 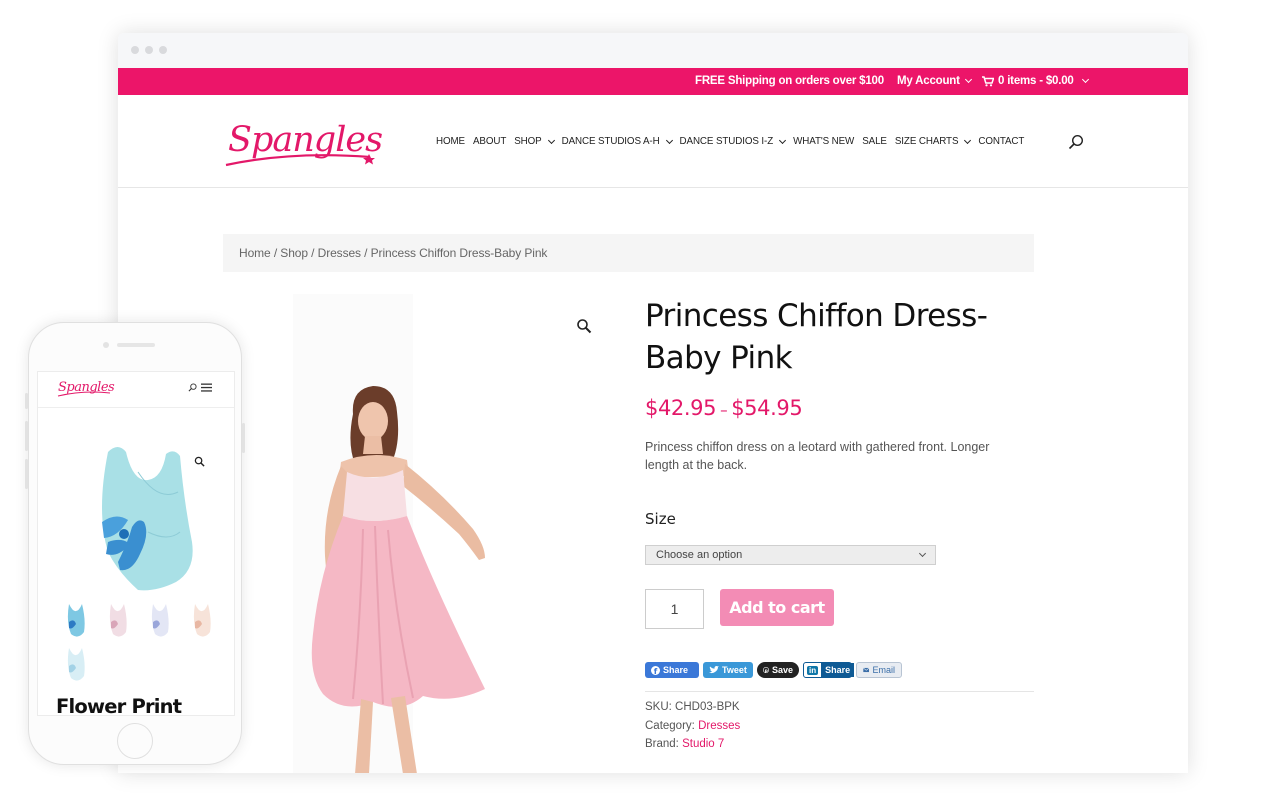 I want to click on email-share-label: Email, so click(x=883, y=670).